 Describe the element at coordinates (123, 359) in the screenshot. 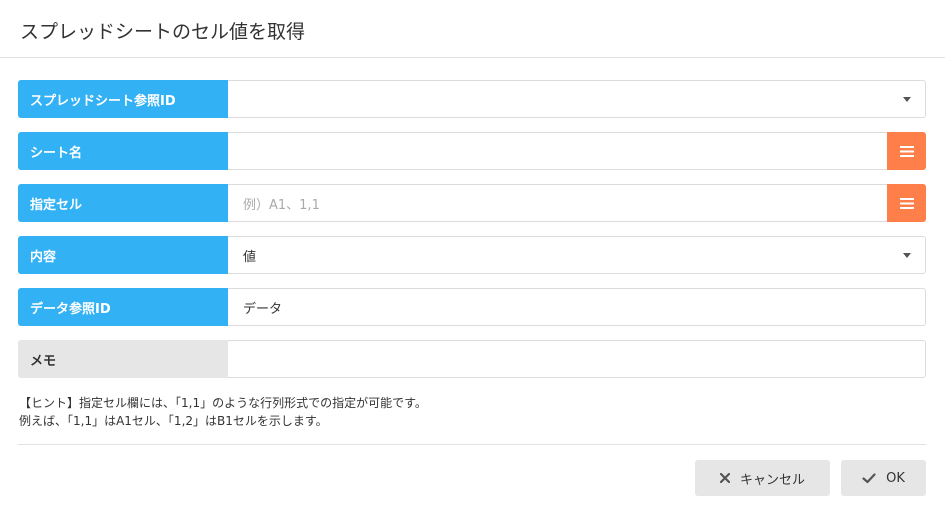

I see `memo-label: メモ` at that location.